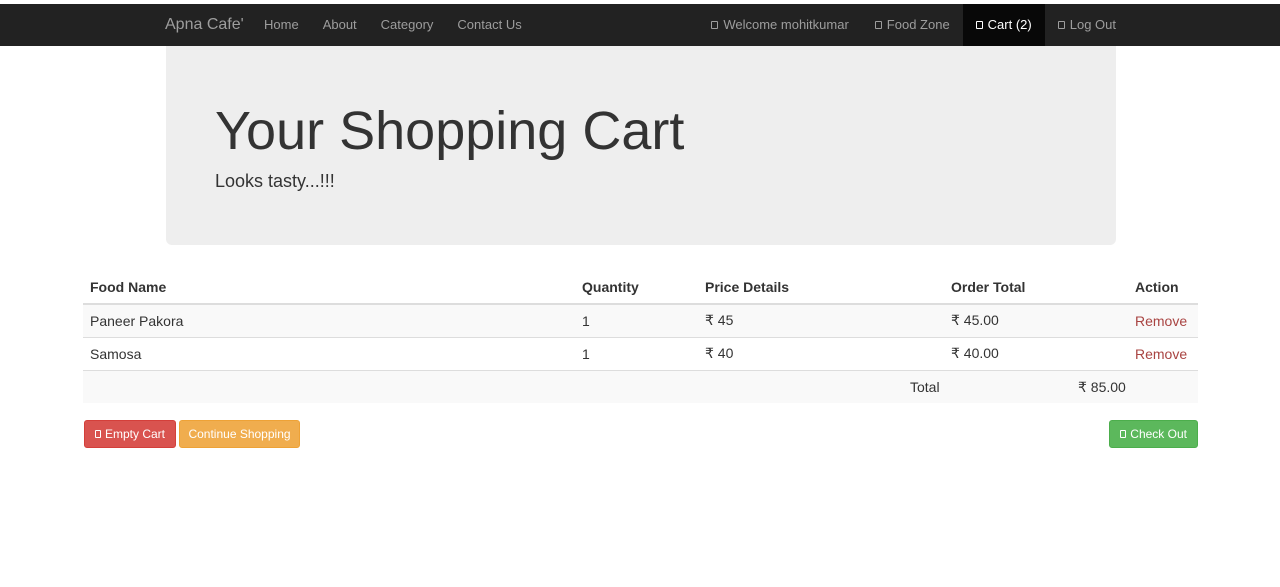 This screenshot has height=587, width=1280. I want to click on welcome-label: Welcome mohitkumar, so click(786, 24).